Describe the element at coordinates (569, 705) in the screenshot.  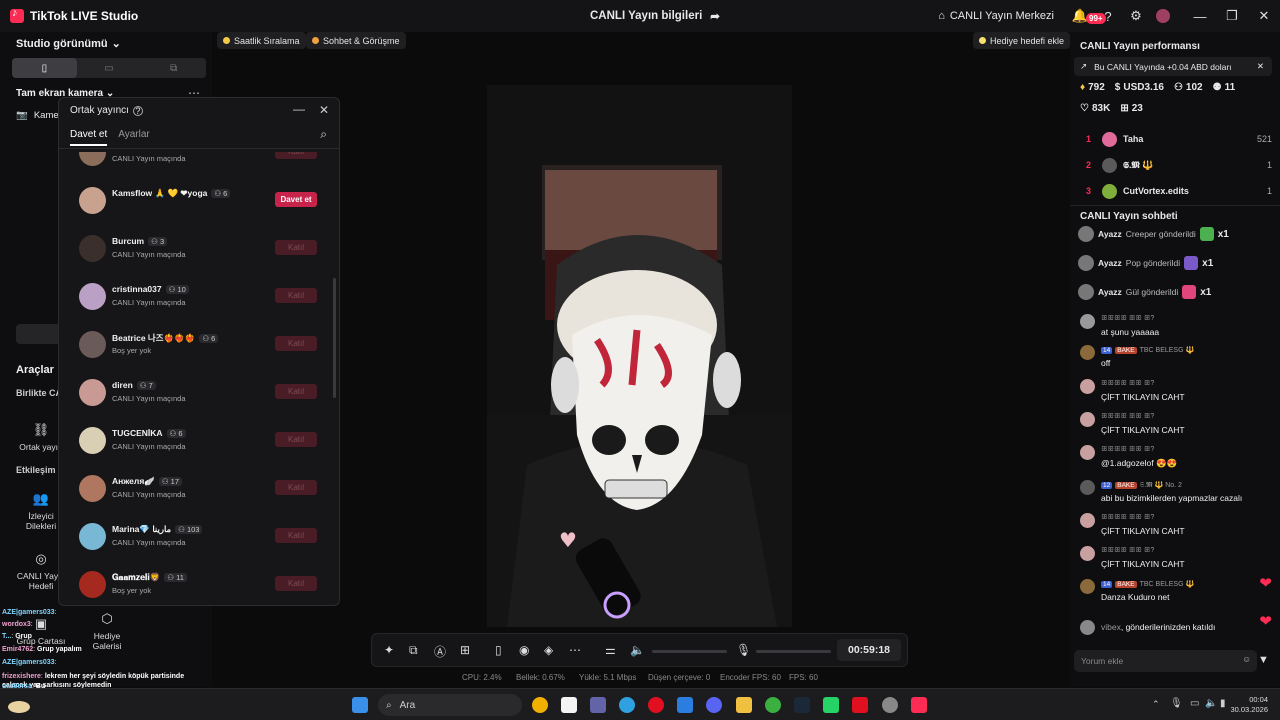
I see `store-icon` at that location.